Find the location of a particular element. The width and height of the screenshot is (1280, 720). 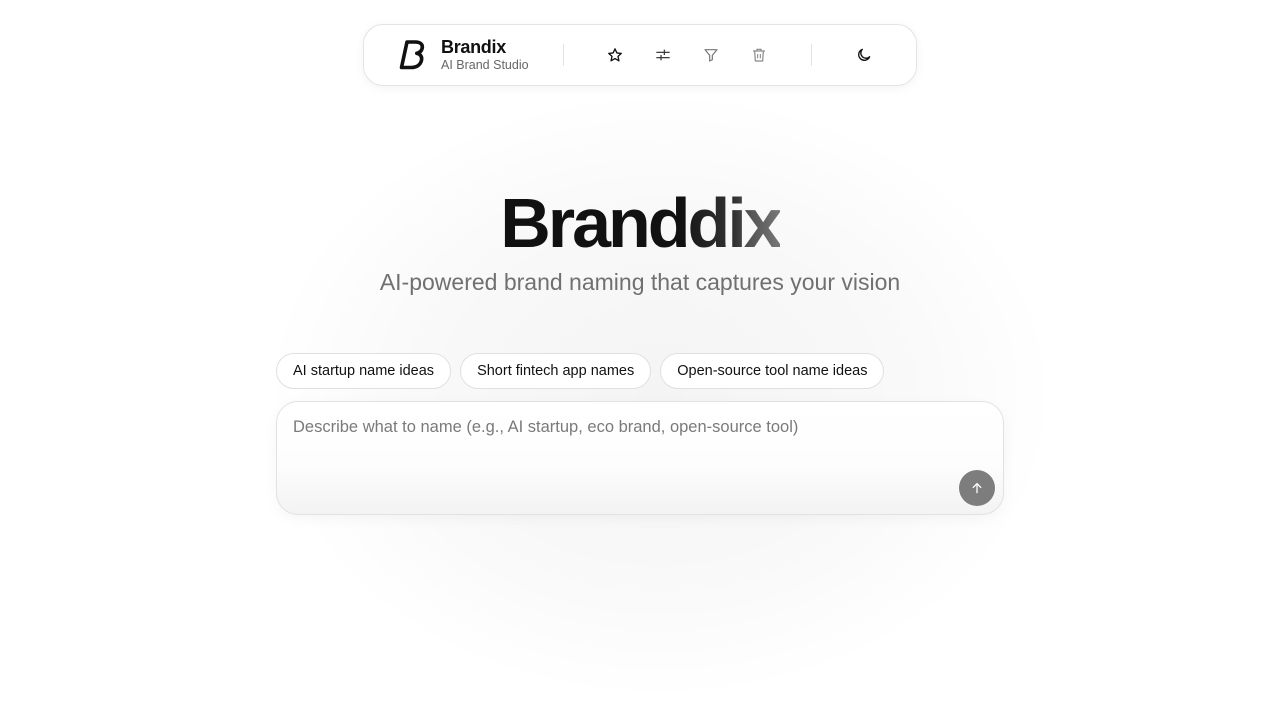

trash-icon is located at coordinates (759, 55).